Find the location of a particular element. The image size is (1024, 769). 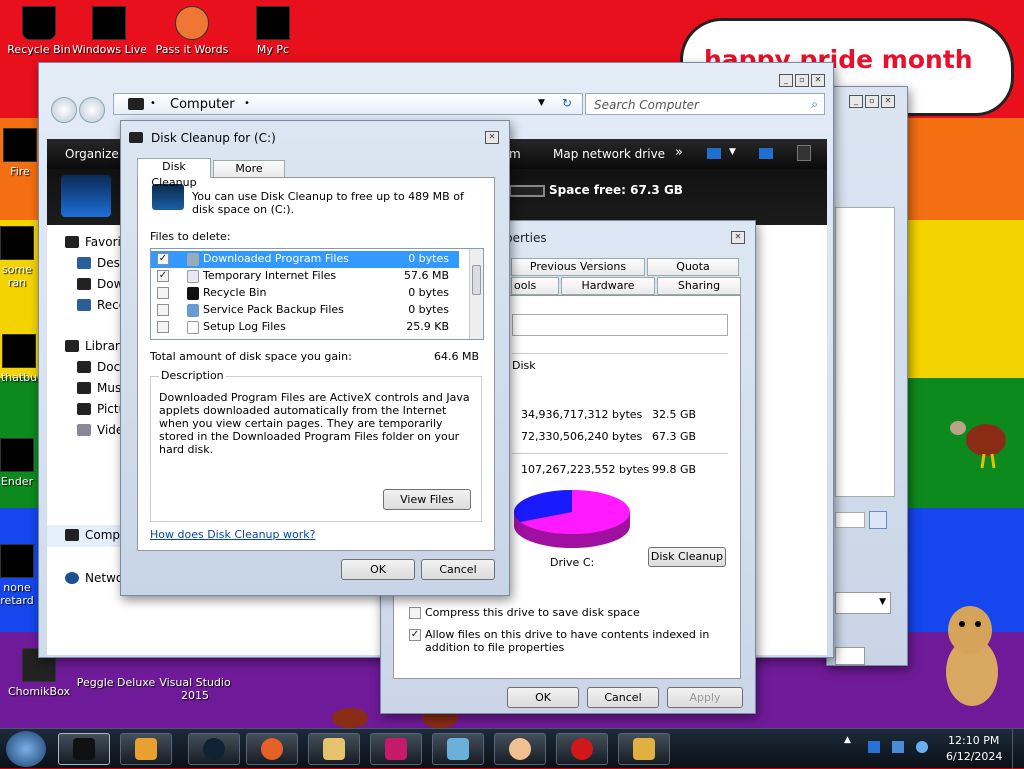

nav-favorites: Favori is located at coordinates (93, 244).